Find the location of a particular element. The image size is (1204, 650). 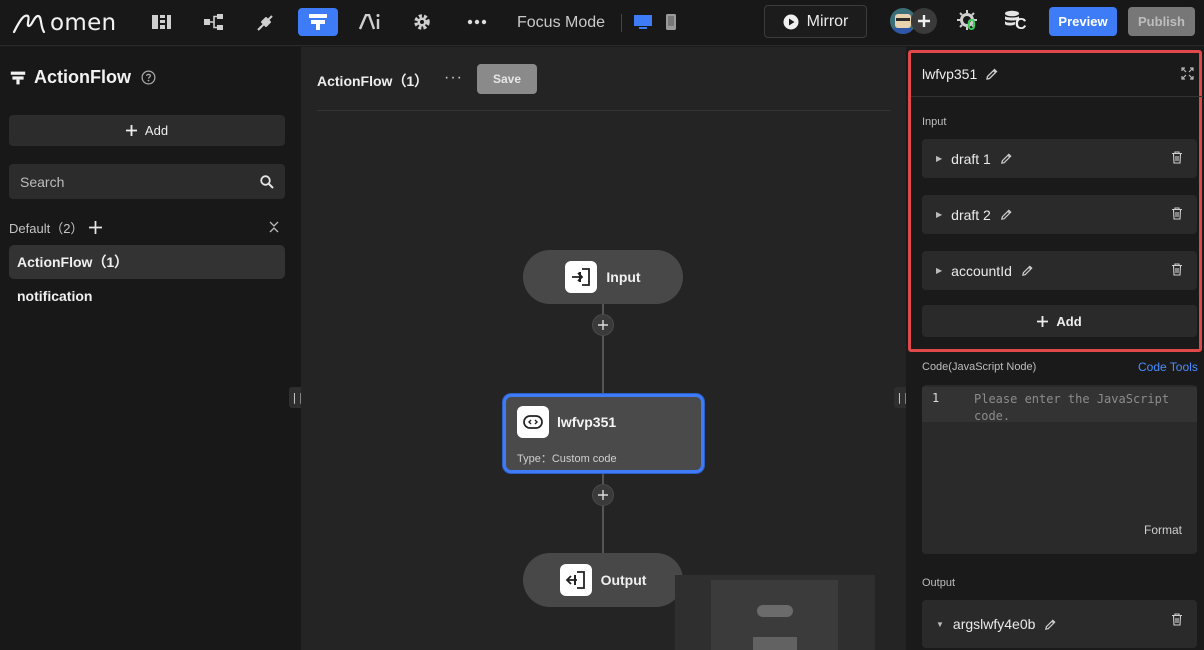

preview-button: Preview is located at coordinates (1083, 21).